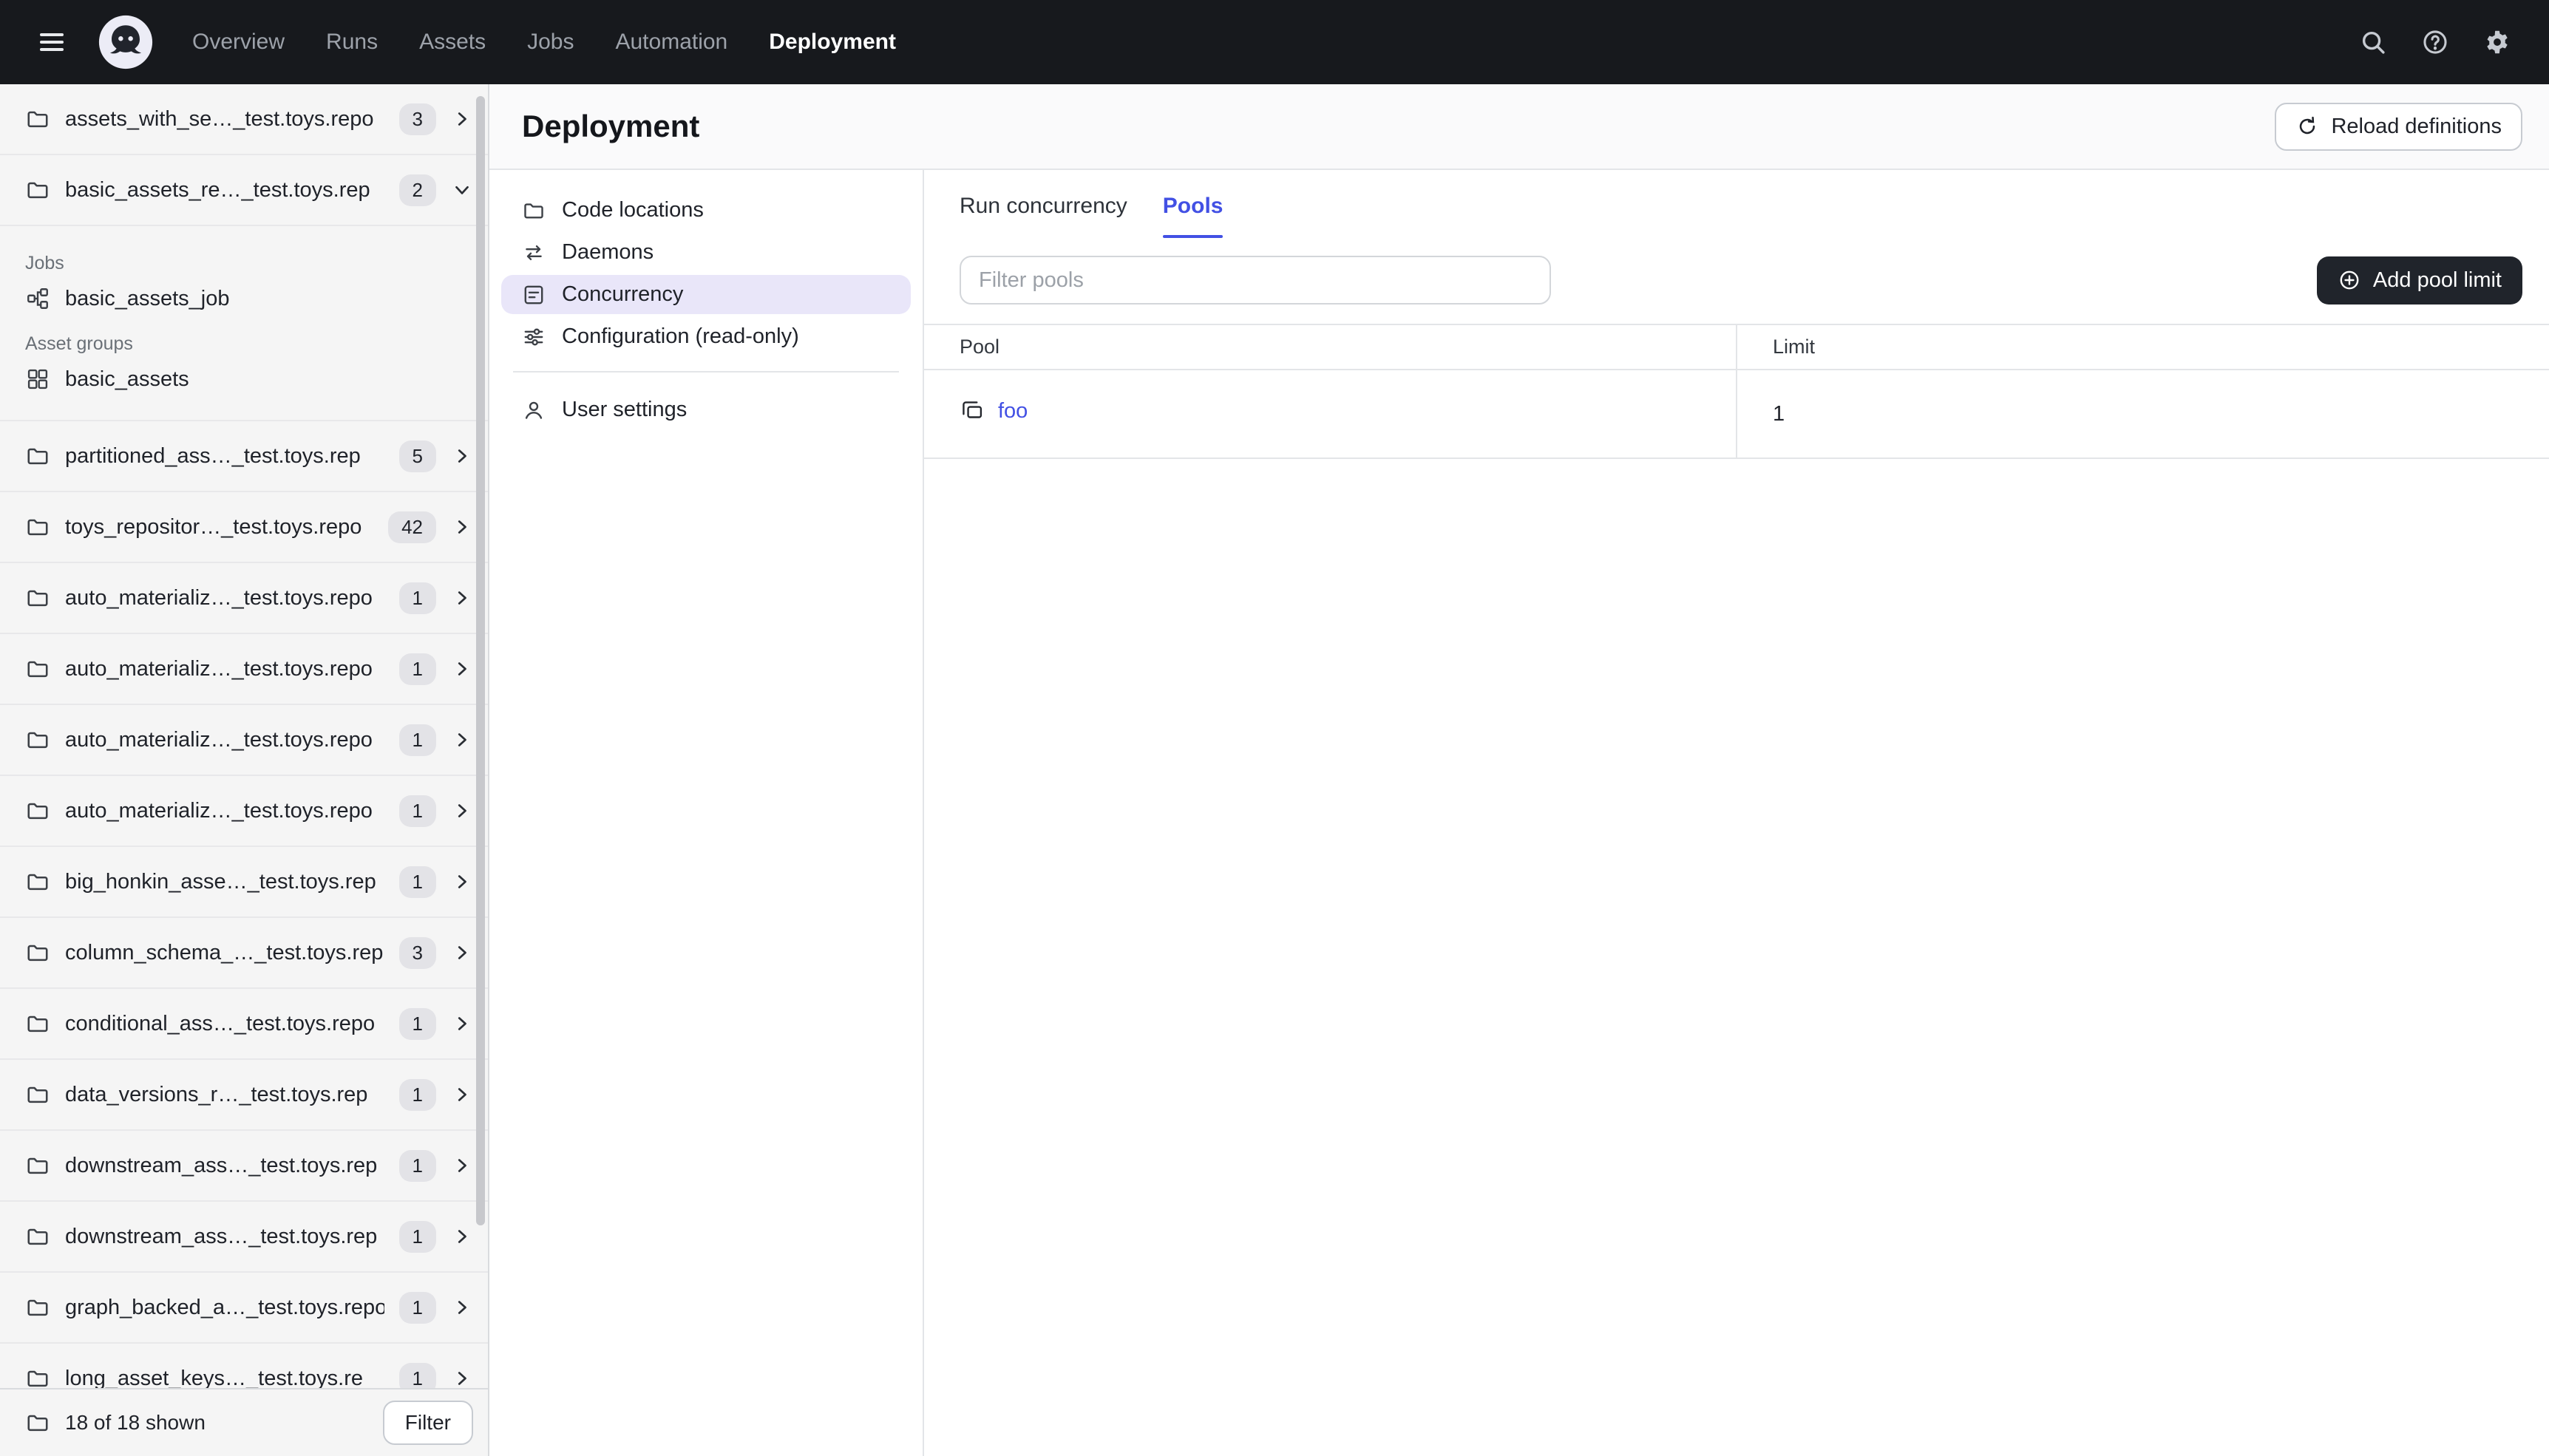 This screenshot has width=2549, height=1456. What do you see at coordinates (2142, 347) in the screenshot?
I see `column-header-limit: Limit` at bounding box center [2142, 347].